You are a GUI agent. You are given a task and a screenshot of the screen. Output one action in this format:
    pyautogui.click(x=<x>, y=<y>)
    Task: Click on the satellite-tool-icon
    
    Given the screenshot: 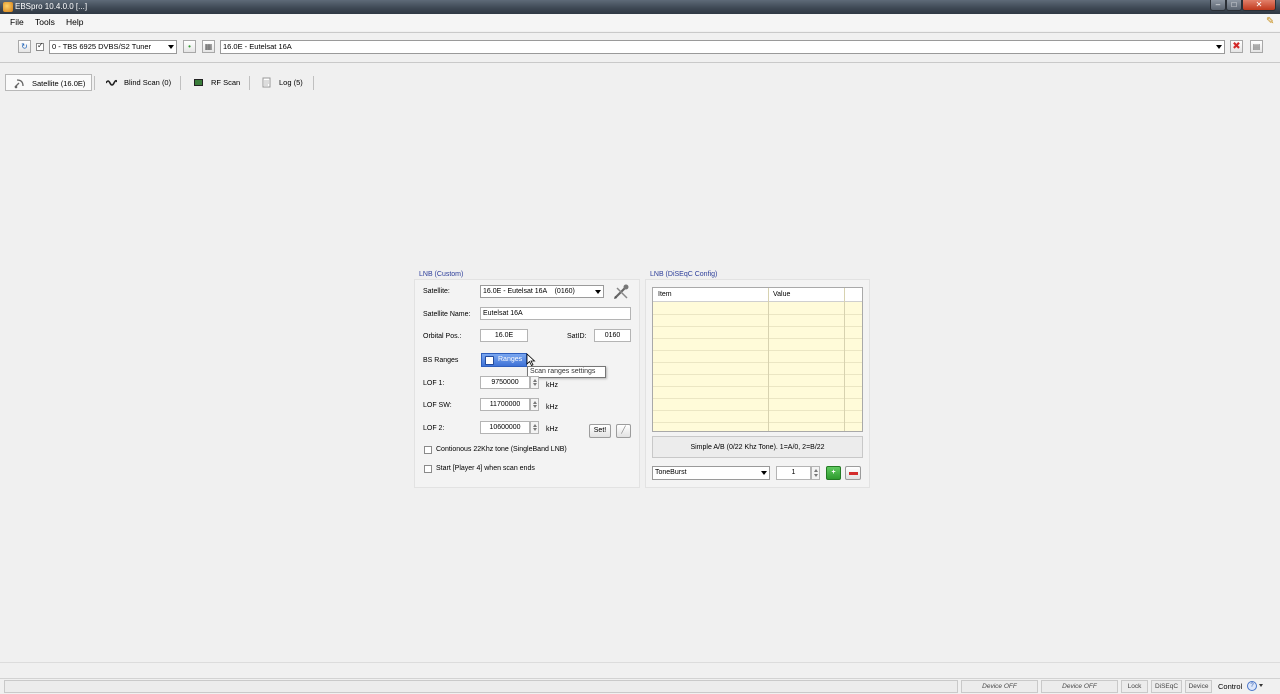 What is the action you would take?
    pyautogui.click(x=622, y=292)
    